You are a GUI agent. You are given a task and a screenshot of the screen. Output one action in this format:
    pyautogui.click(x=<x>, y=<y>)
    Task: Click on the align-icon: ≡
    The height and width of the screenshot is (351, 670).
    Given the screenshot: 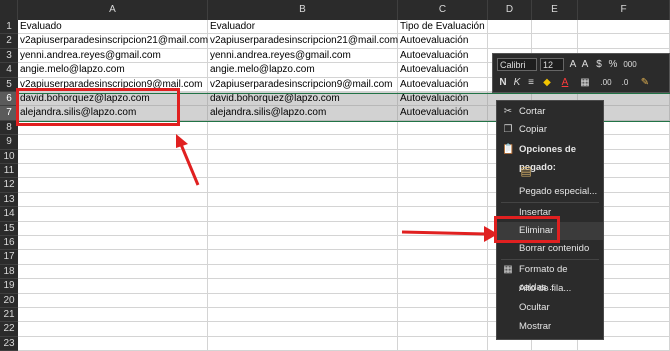 What is the action you would take?
    pyautogui.click(x=531, y=82)
    